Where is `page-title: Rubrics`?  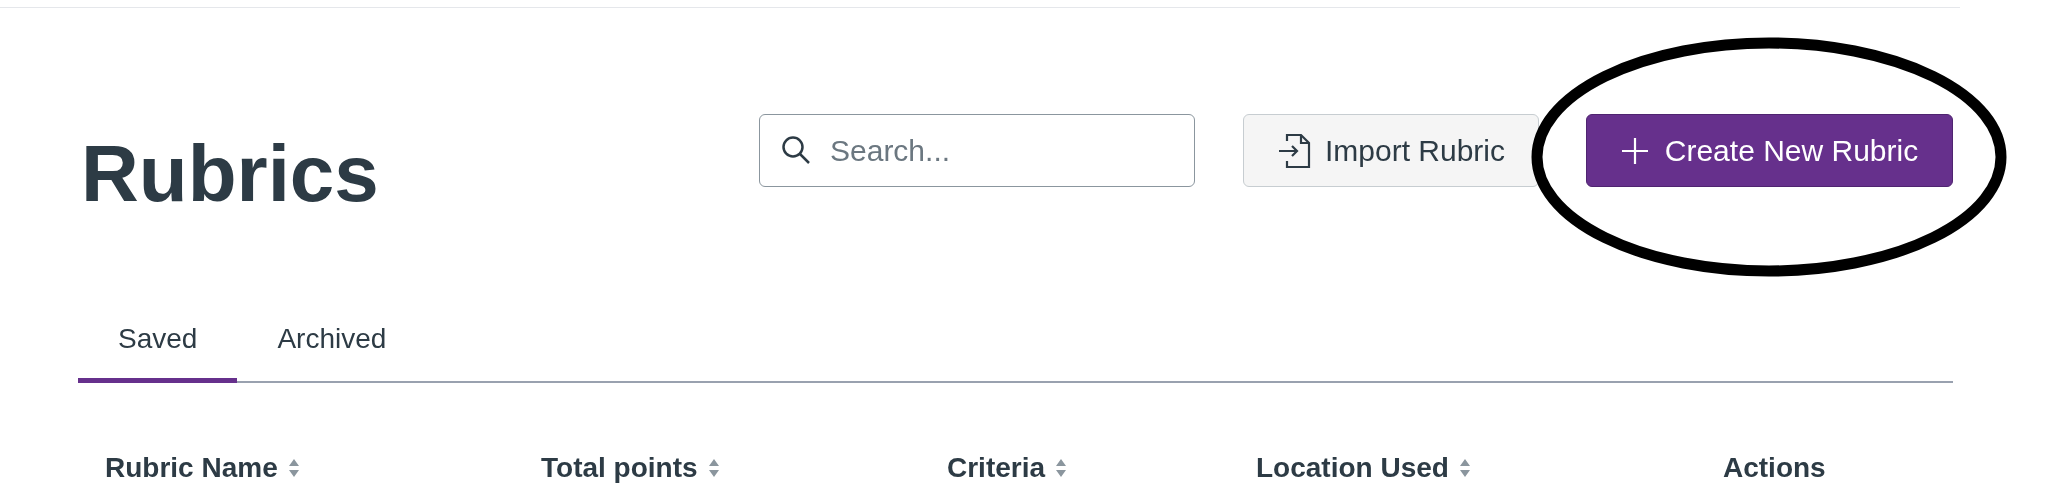 page-title: Rubrics is located at coordinates (230, 174).